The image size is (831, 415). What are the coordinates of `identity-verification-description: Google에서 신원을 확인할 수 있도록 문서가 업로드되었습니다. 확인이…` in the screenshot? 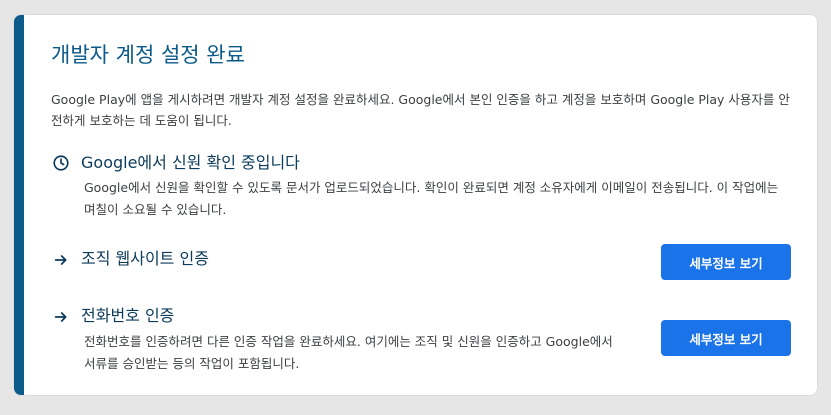 It's located at (431, 198).